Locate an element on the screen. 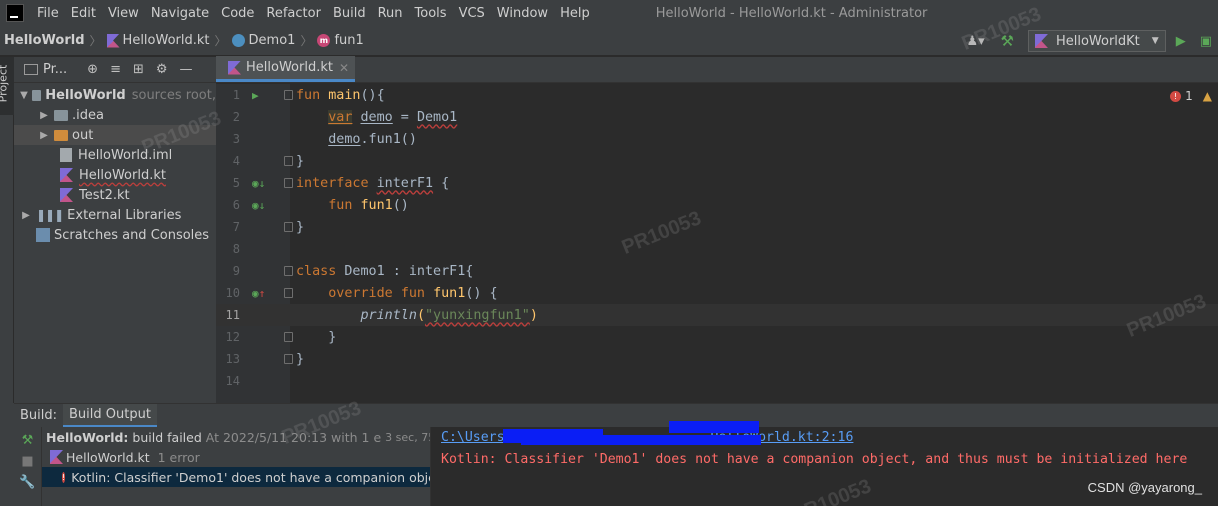 This screenshot has height=506, width=1218. line-number: 11 is located at coordinates (232, 315).